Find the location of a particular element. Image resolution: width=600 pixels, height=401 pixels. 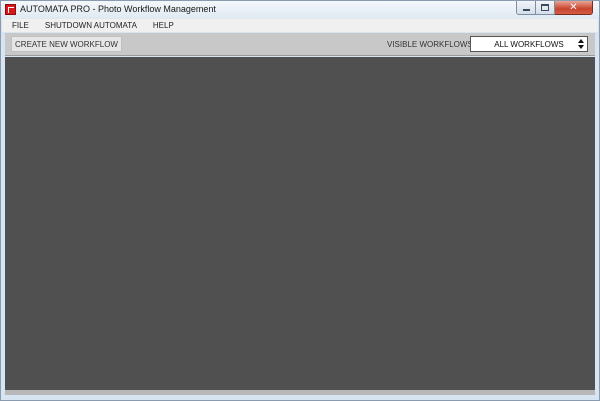

menu-file: FILE is located at coordinates (18, 25).